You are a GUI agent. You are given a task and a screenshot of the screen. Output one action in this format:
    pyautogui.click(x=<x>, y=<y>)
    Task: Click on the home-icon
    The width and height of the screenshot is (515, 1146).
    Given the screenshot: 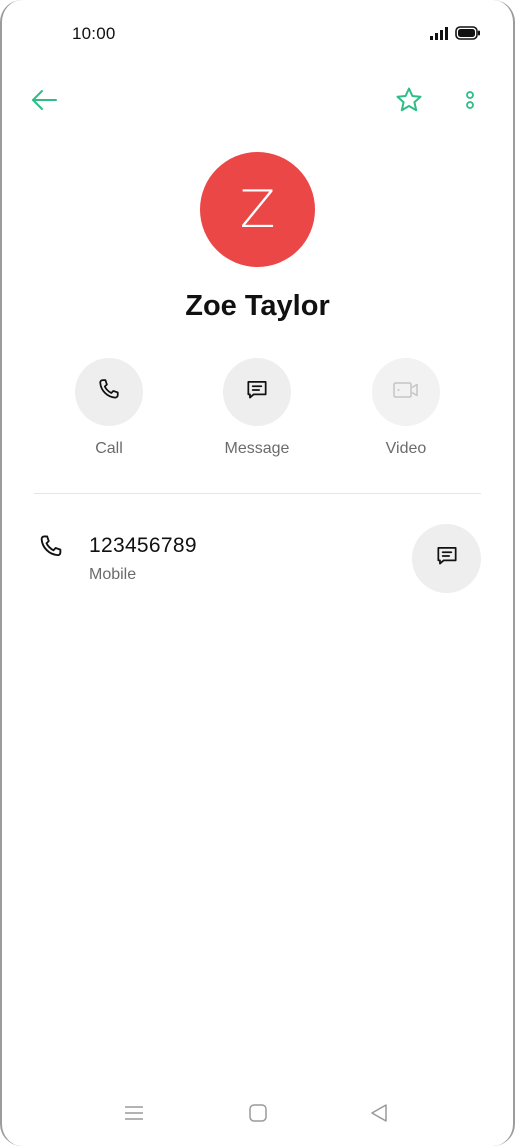 What is the action you would take?
    pyautogui.click(x=258, y=1115)
    